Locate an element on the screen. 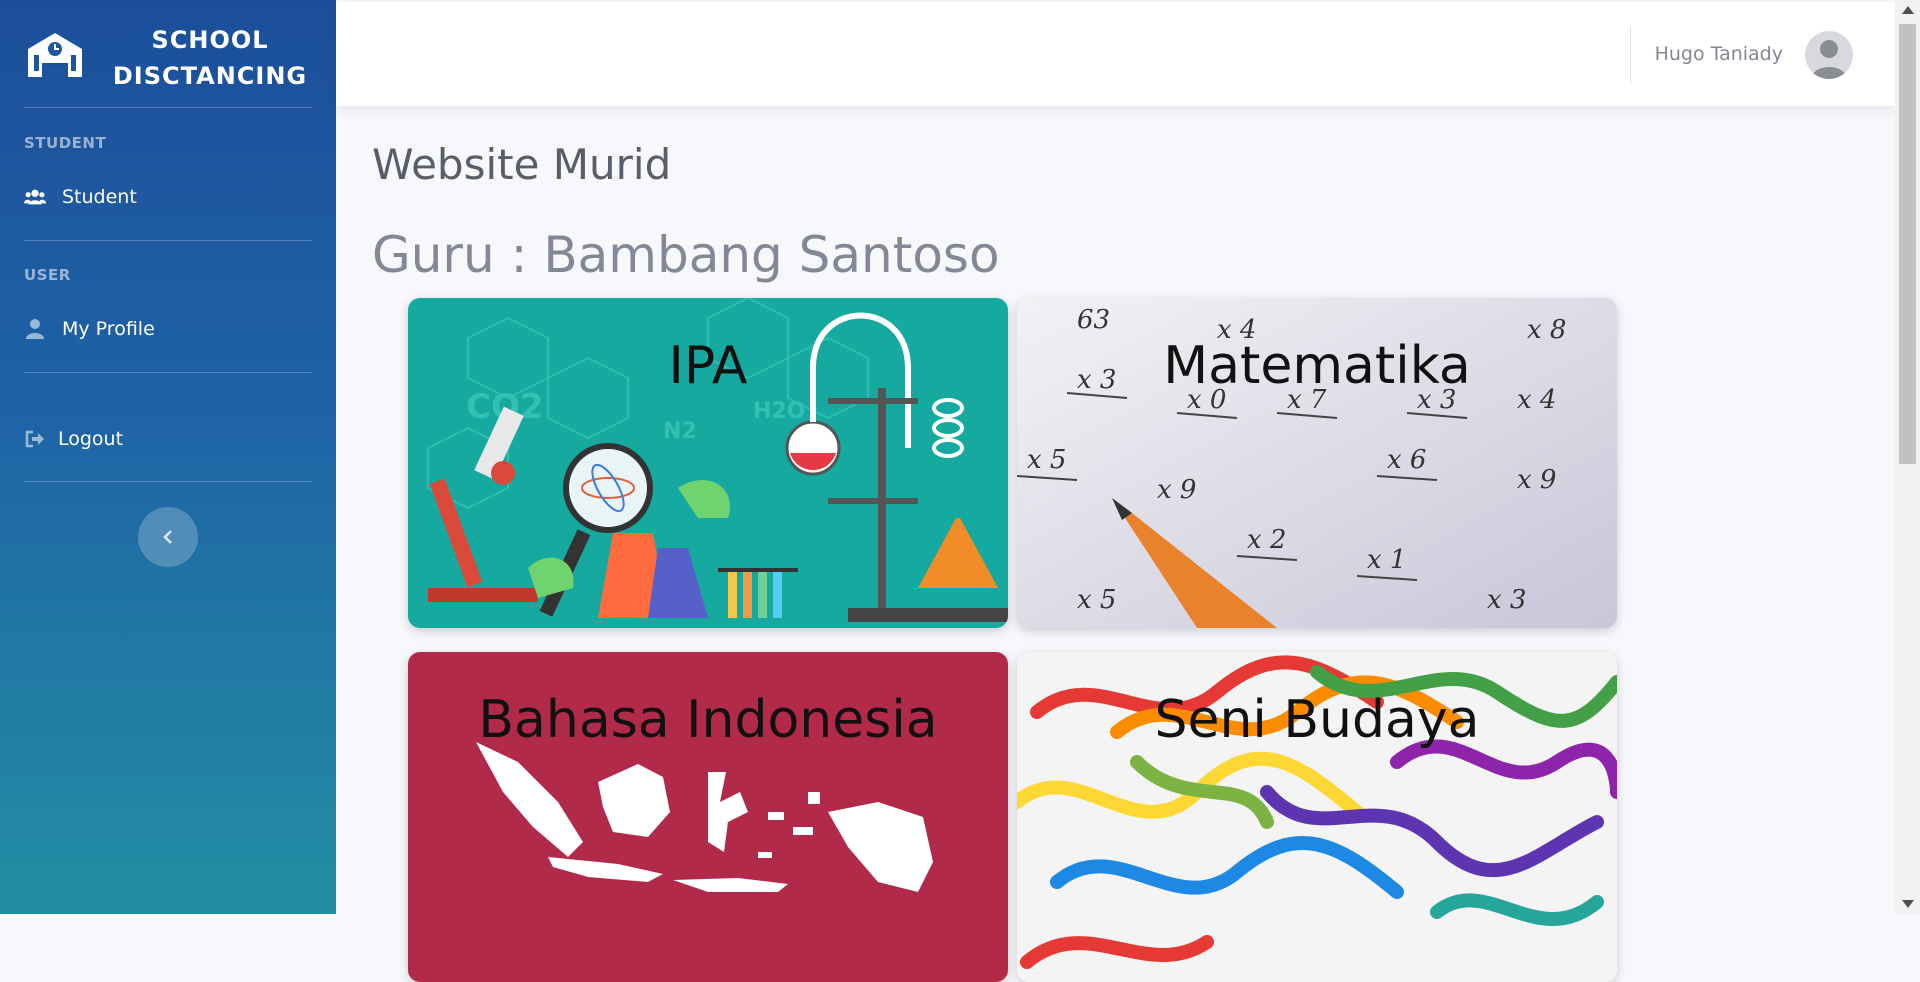 The height and width of the screenshot is (982, 1920). sidebar-toggle-button is located at coordinates (168, 537).